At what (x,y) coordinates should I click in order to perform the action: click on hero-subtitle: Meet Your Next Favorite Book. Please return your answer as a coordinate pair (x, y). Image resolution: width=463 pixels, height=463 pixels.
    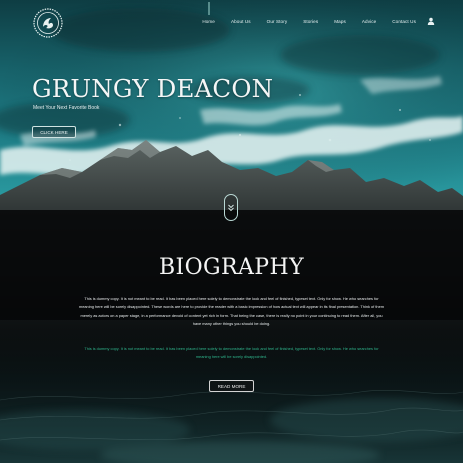
    Looking at the image, I should click on (66, 108).